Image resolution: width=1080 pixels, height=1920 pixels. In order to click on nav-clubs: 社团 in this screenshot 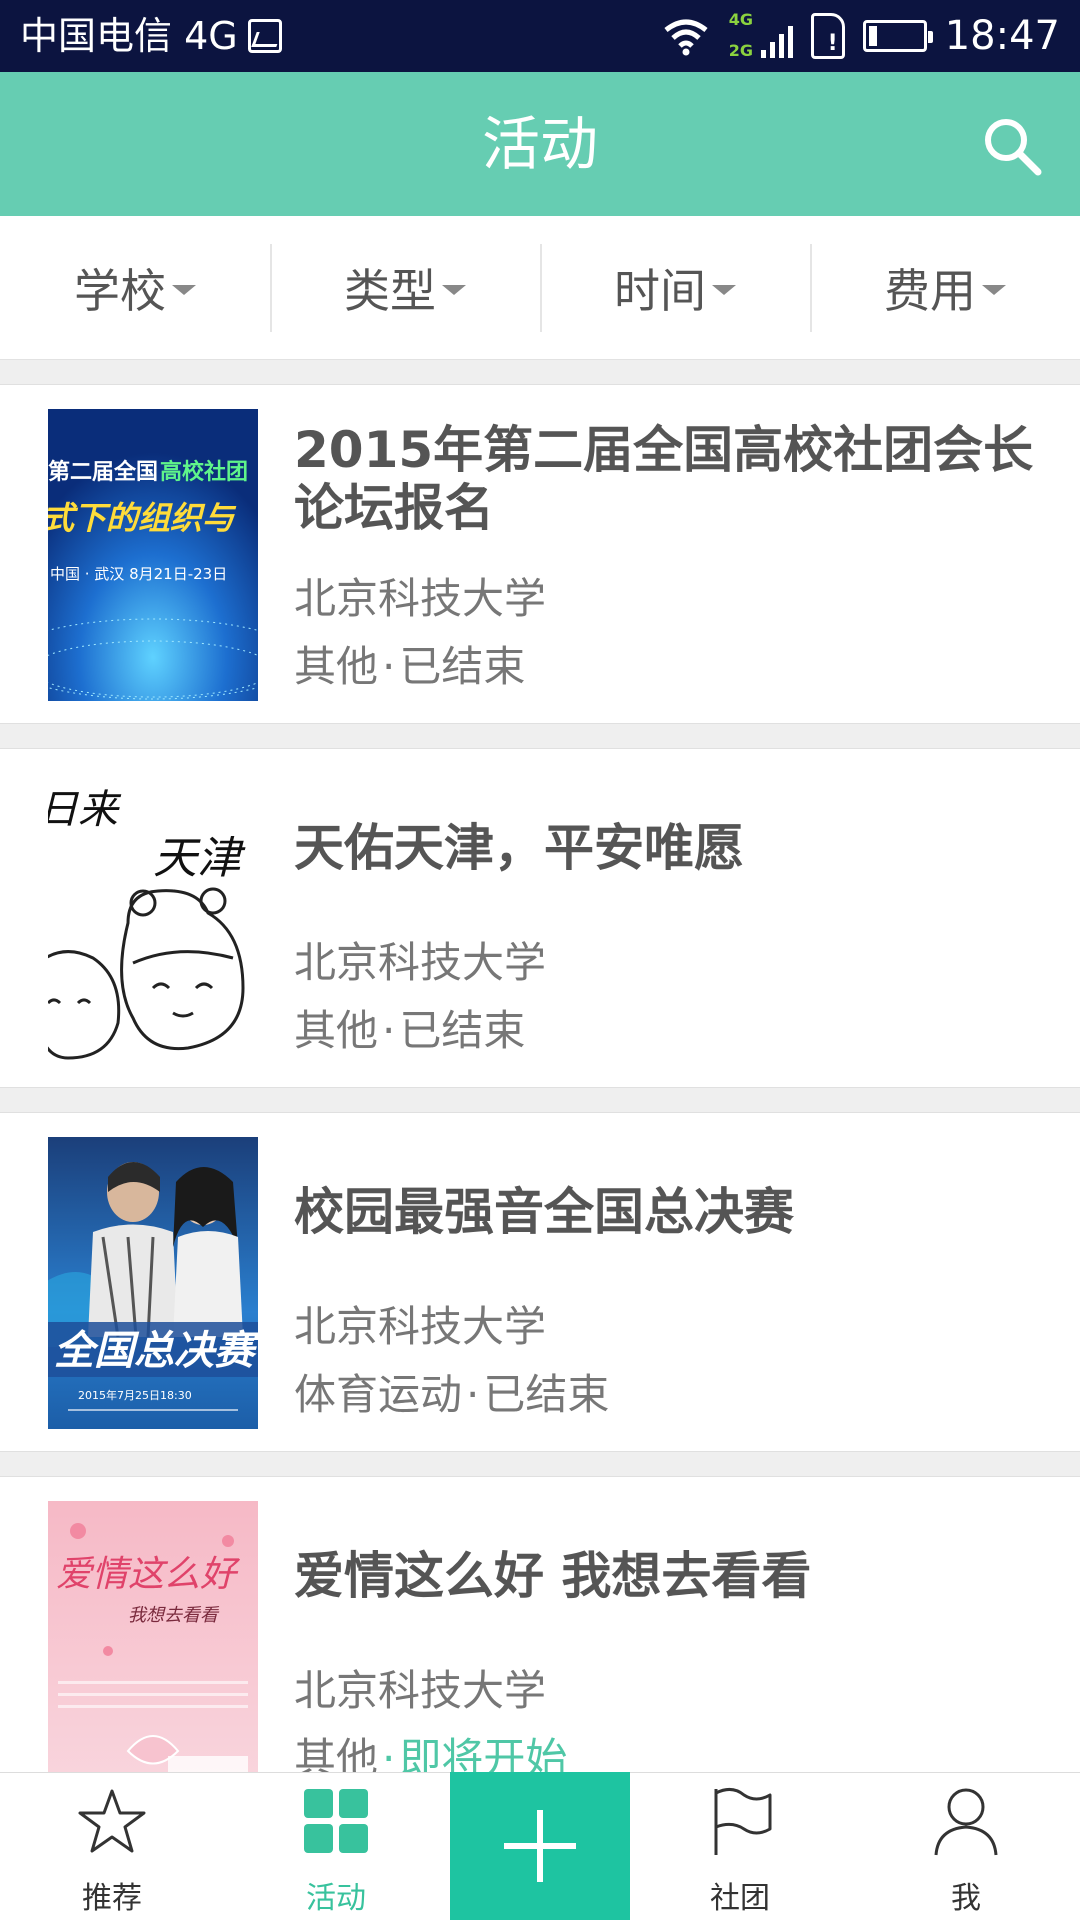, I will do `click(740, 1846)`.